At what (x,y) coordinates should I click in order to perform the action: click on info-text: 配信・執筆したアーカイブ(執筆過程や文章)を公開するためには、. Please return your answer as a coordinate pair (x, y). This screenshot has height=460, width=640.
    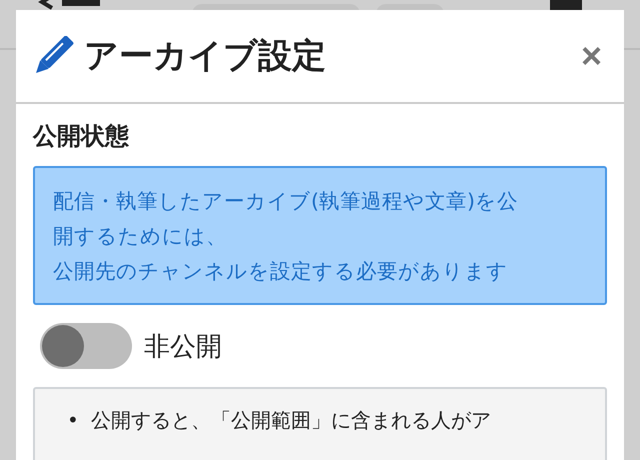
    Looking at the image, I should click on (286, 219).